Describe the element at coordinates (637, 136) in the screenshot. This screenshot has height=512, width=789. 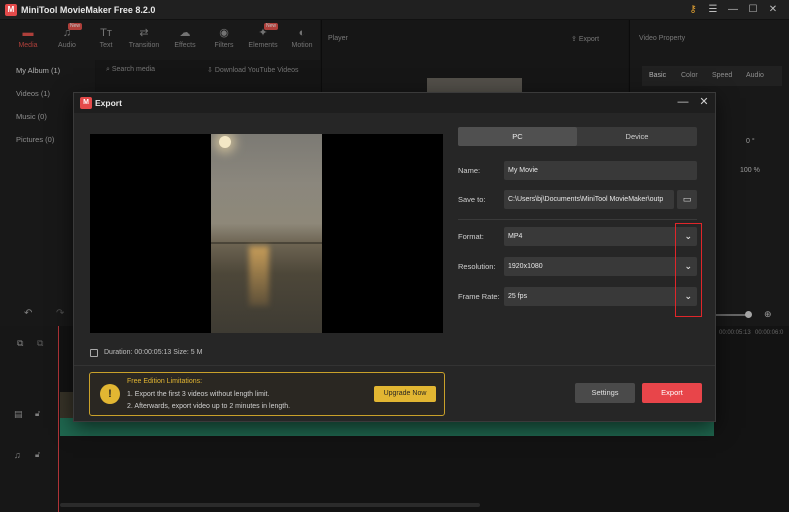
I see `tab-device: Device` at that location.